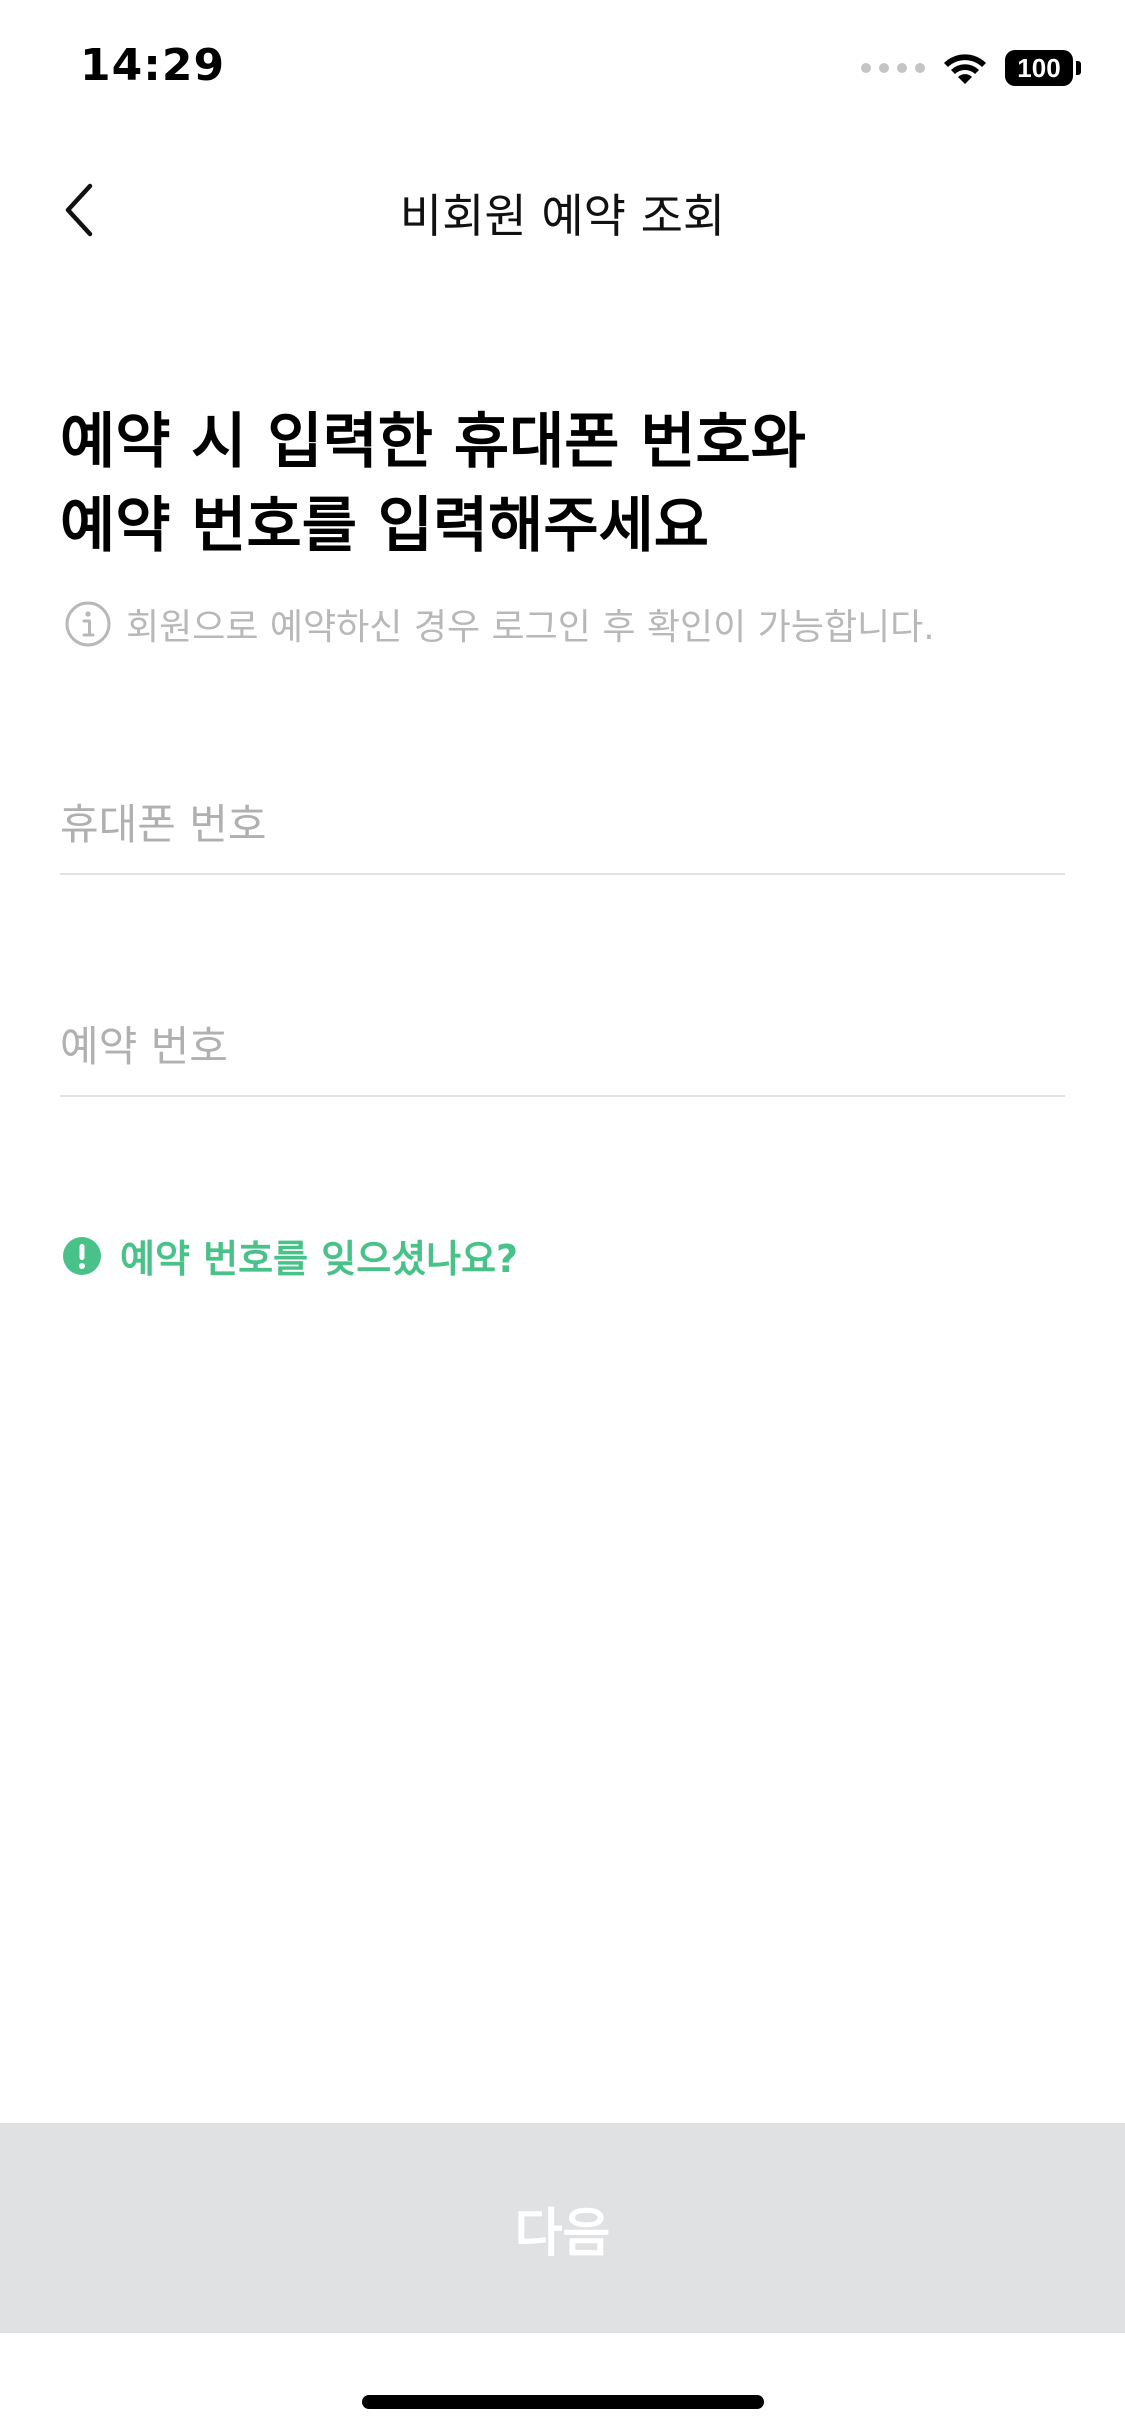  I want to click on home-indicator, so click(563, 2402).